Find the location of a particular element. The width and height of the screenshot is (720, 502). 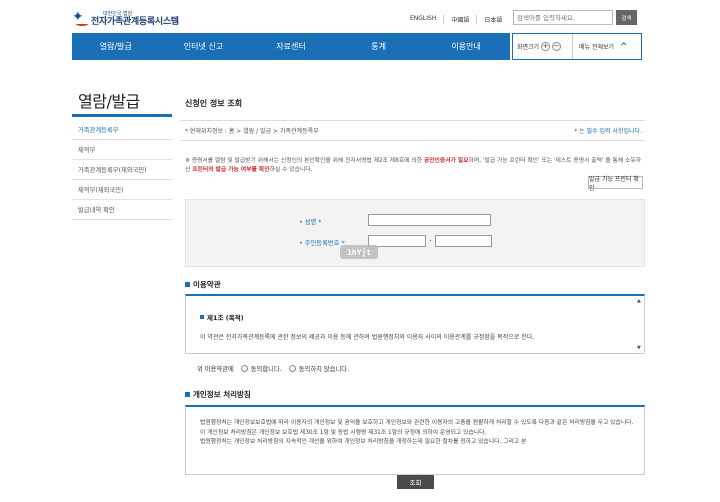

lang-english-link: ENGLISH is located at coordinates (426, 19).